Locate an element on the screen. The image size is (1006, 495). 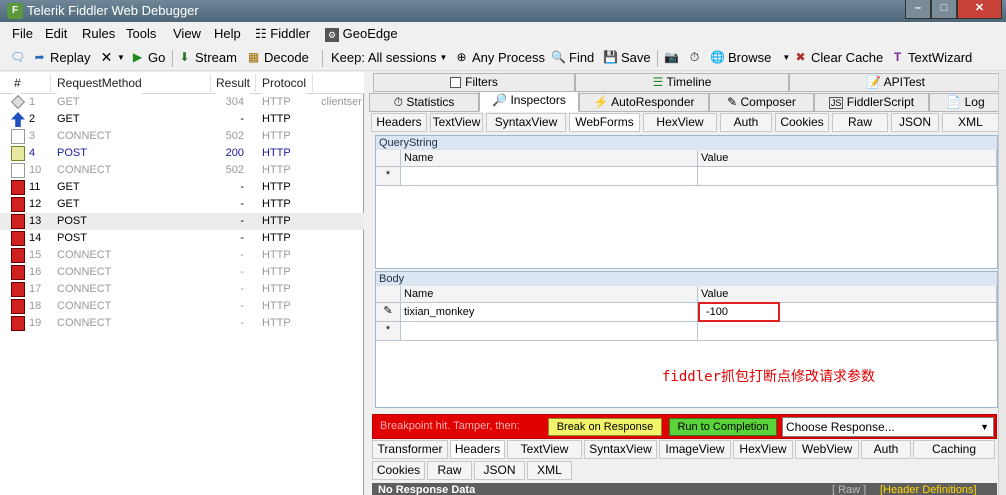
response-tab-raw: Raw is located at coordinates (449, 470).